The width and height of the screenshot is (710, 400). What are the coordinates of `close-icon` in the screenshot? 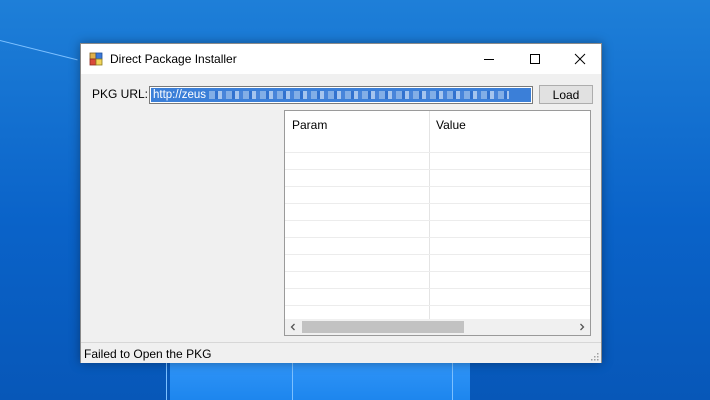 It's located at (580, 59).